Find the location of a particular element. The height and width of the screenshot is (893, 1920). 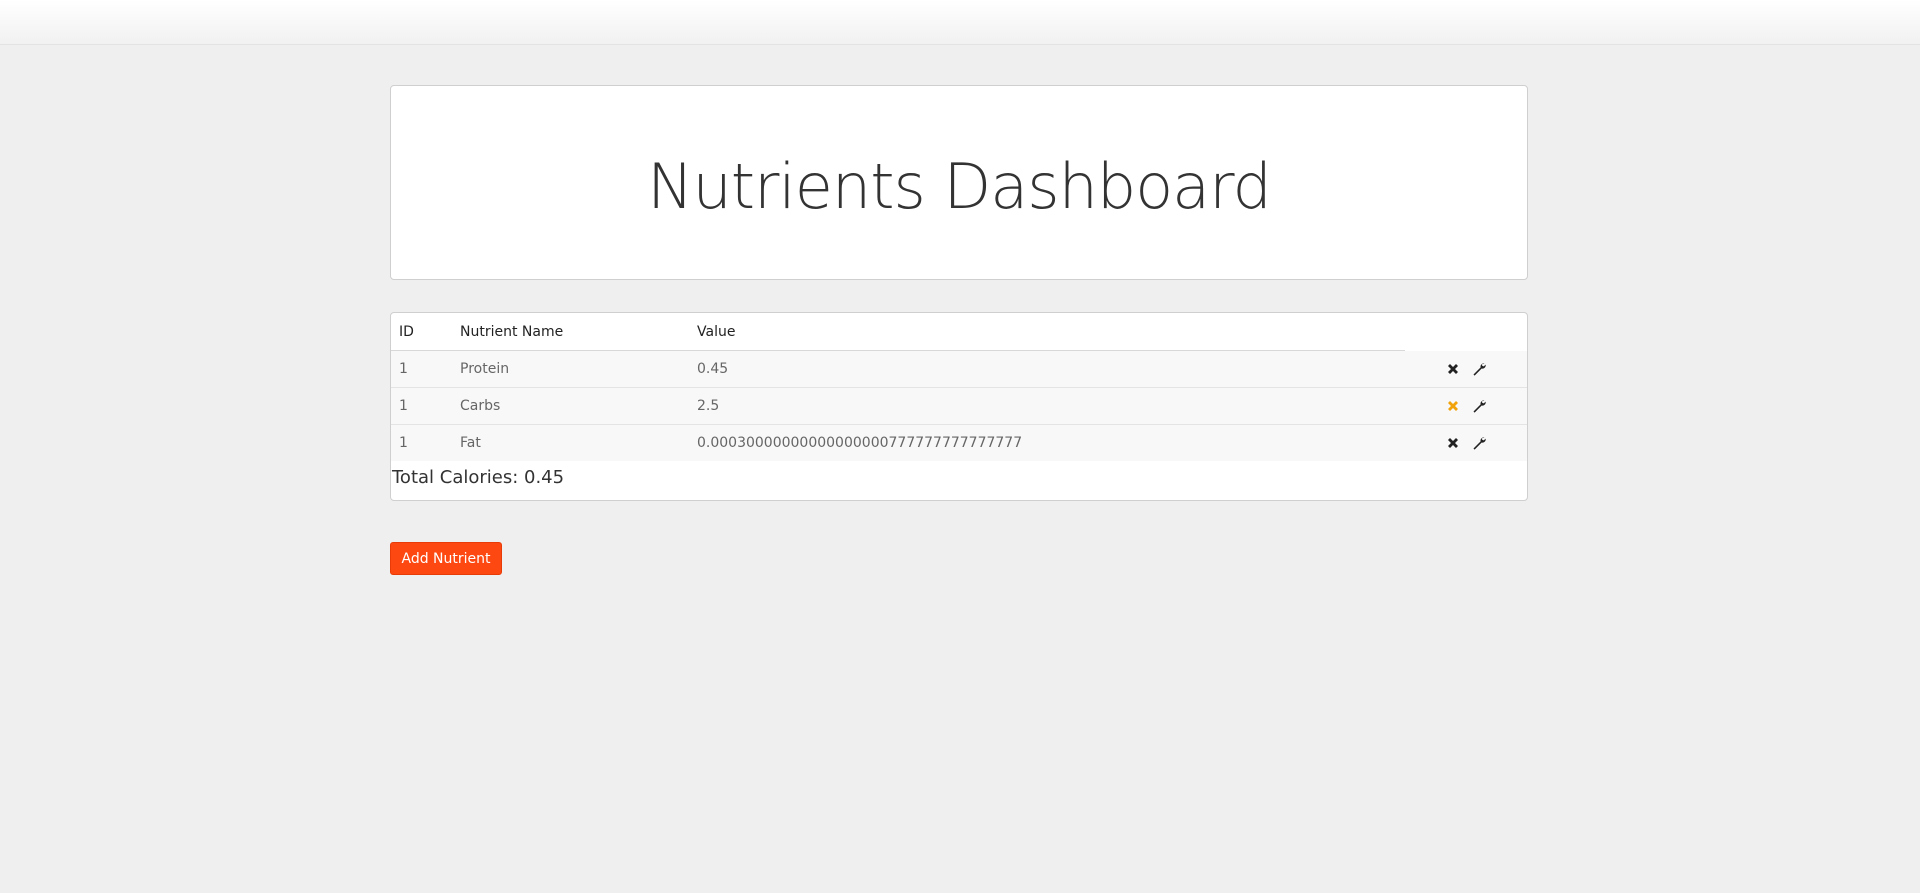

cell-value: 2.5 is located at coordinates (1047, 406).